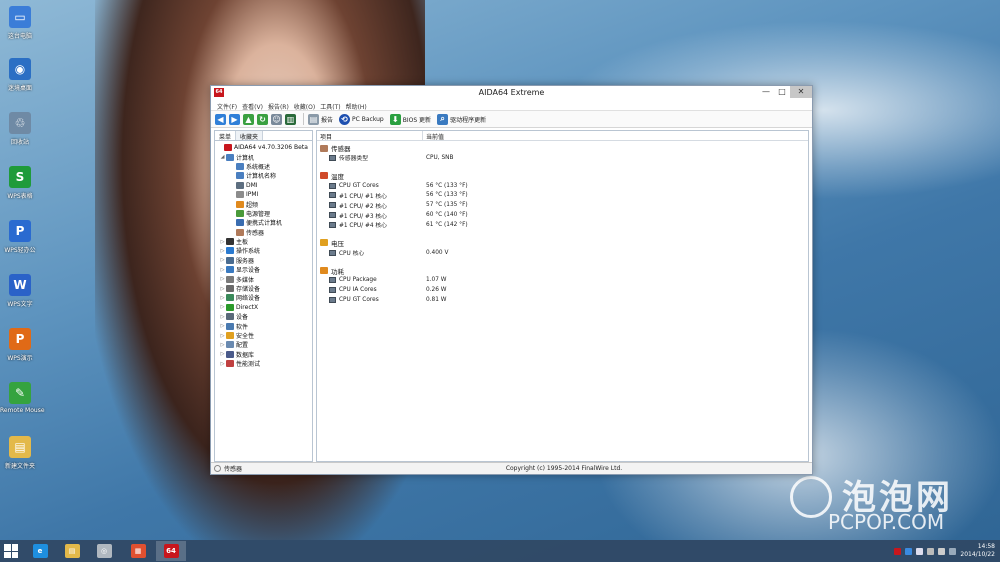 The image size is (1000, 562). I want to click on sensor-section: 传感器 传感器类型 CPU, SNB, so click(562, 153).